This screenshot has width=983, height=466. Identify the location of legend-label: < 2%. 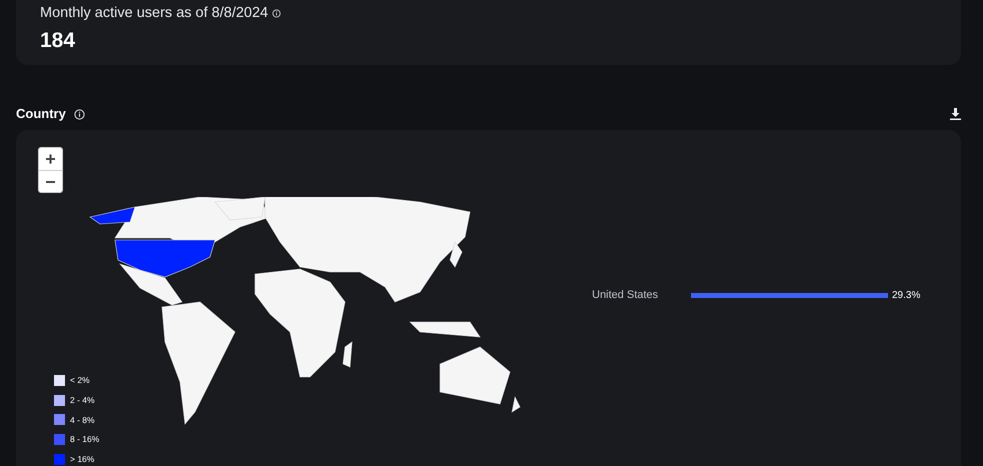
(80, 380).